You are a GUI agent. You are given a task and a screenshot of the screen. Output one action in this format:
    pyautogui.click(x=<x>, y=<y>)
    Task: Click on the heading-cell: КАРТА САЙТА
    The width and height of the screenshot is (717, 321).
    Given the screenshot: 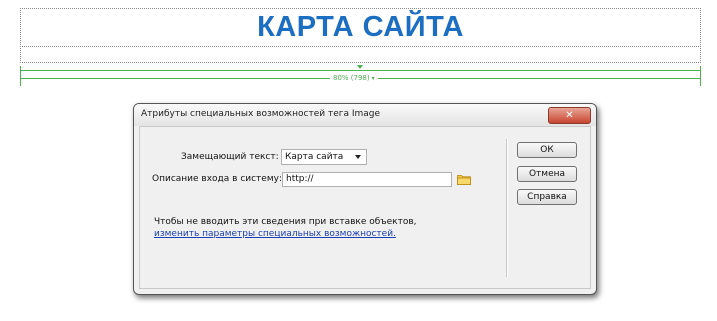 What is the action you would take?
    pyautogui.click(x=360, y=27)
    